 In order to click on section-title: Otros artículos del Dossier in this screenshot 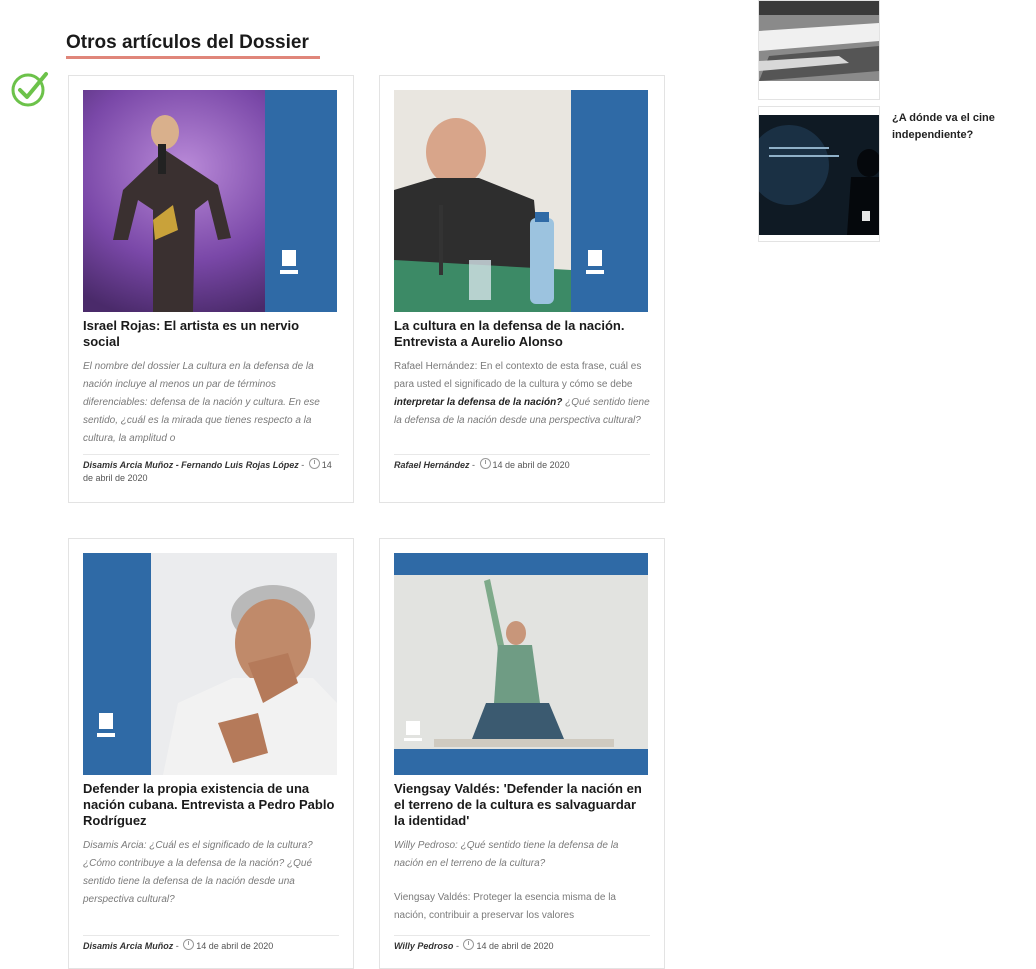, I will do `click(187, 42)`.